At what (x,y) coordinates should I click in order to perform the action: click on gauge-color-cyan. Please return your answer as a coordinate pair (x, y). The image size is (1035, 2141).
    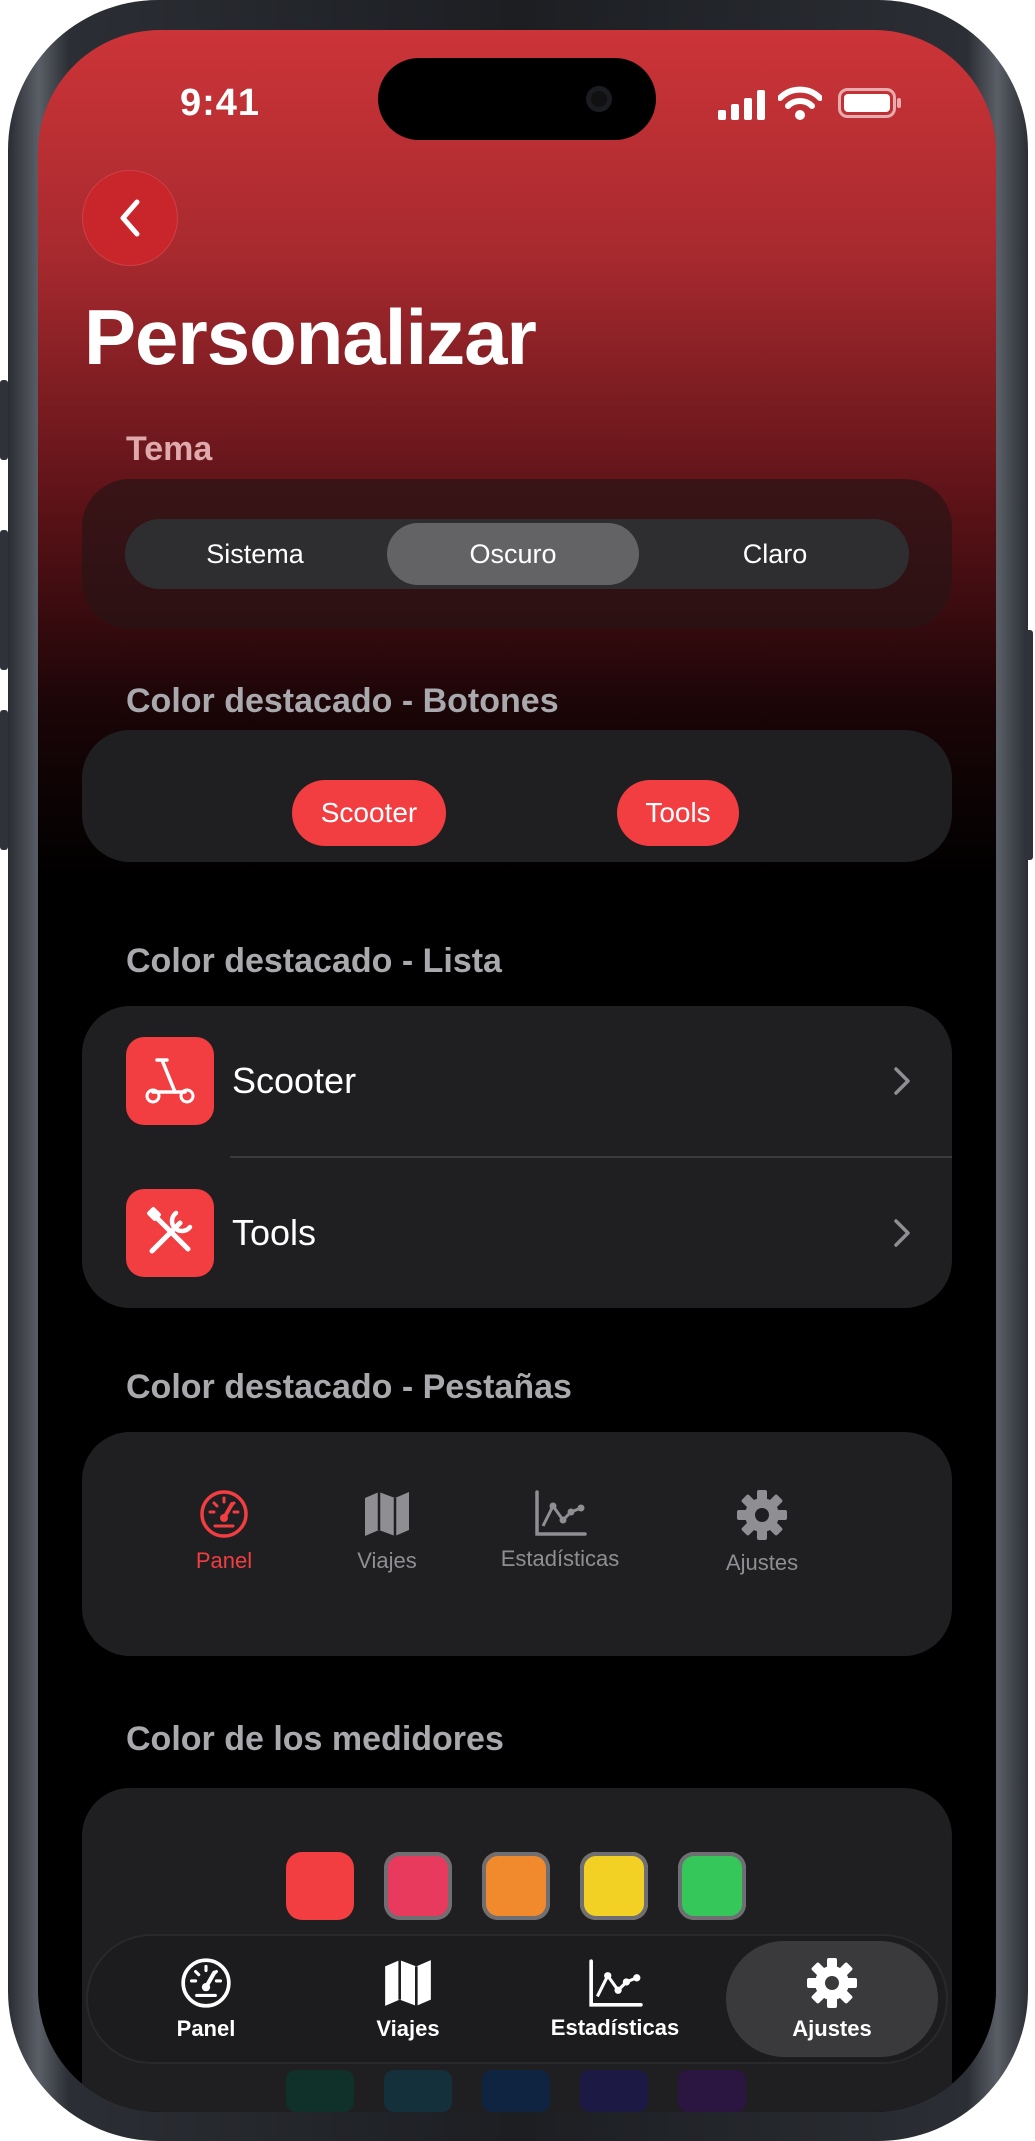
    Looking at the image, I should click on (418, 2091).